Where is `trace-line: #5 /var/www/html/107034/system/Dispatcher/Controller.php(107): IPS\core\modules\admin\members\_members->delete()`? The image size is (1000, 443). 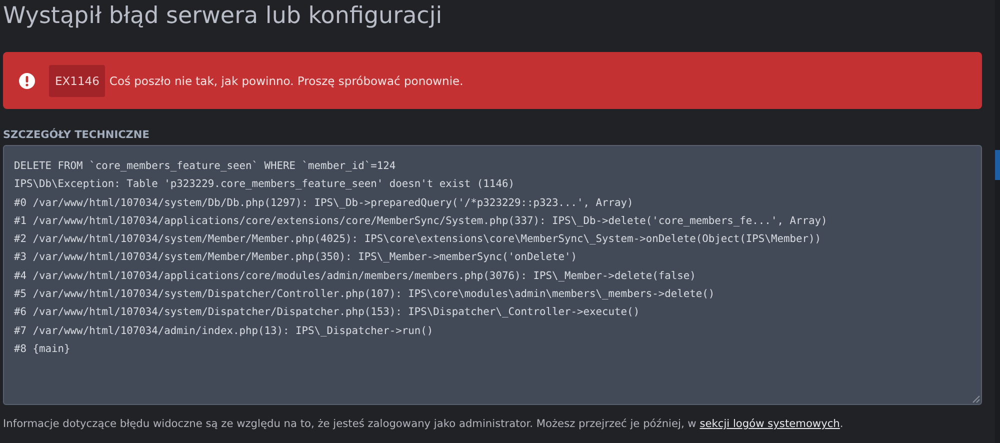
trace-line: #5 /var/www/html/107034/system/Dispatcher/Controller.php(107): IPS\core\modules\admin\members\_members->delete() is located at coordinates (365, 294).